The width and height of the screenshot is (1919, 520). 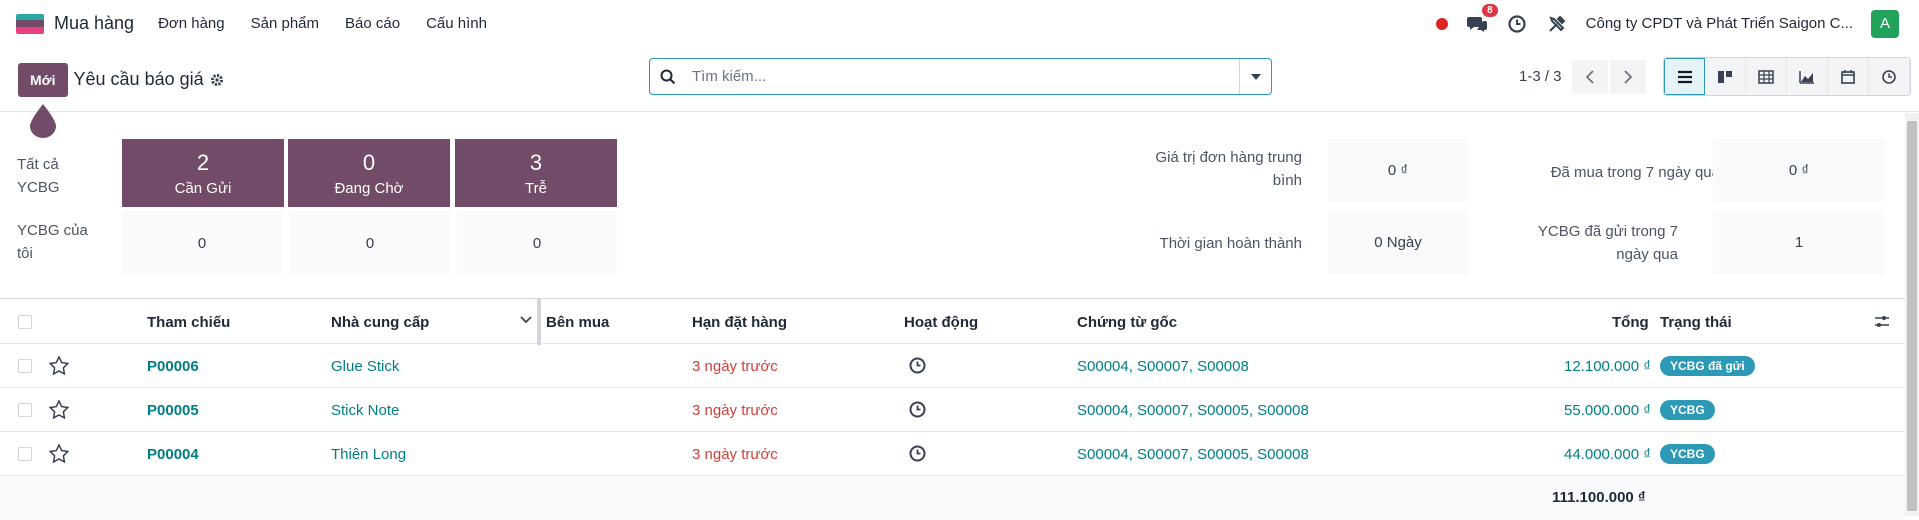 I want to click on tile-to-send: 2 Cần Gửi, so click(x=203, y=173).